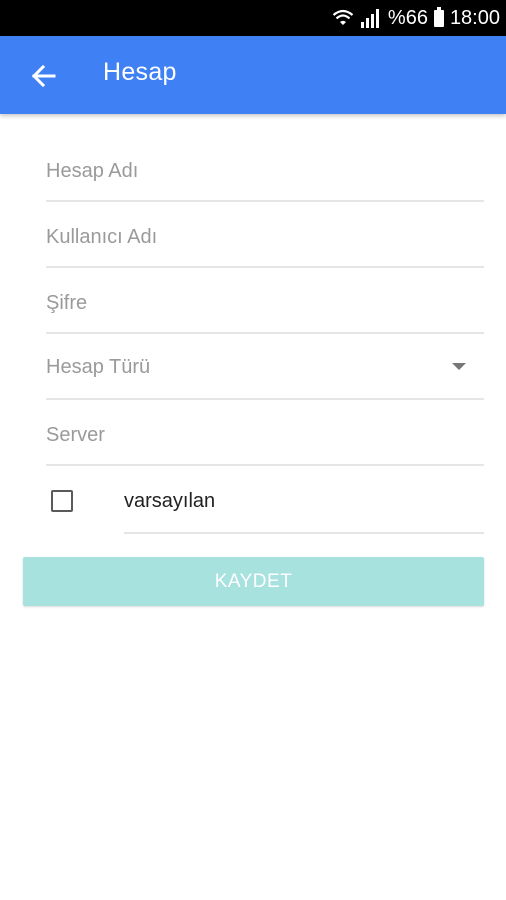 The width and height of the screenshot is (506, 900). I want to click on account-name-field, so click(265, 169).